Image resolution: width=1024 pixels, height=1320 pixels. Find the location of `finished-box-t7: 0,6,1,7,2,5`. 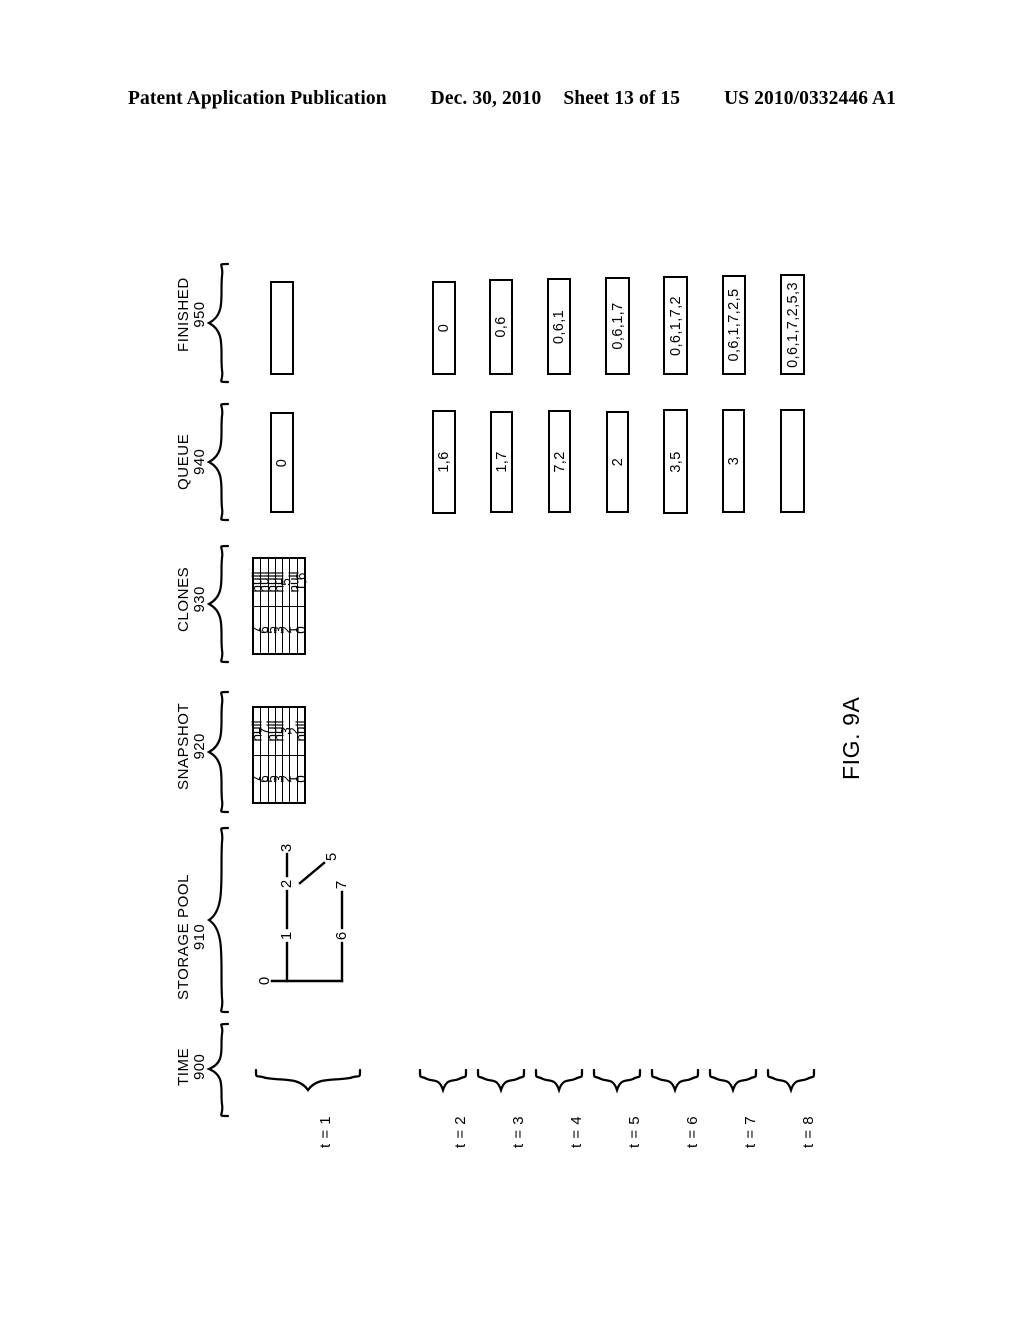

finished-box-t7: 0,6,1,7,2,5 is located at coordinates (734, 325).